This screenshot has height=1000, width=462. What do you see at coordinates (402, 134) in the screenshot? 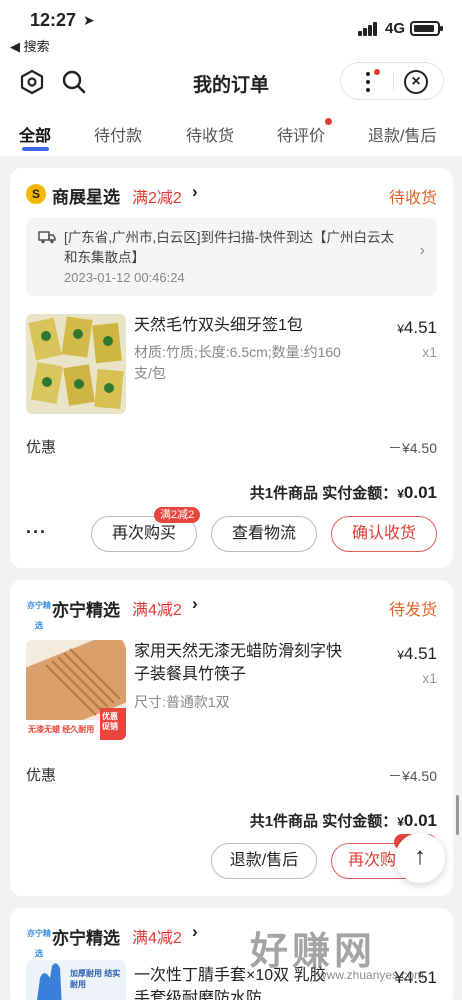
I see `tab-refund: 退款/售后` at bounding box center [402, 134].